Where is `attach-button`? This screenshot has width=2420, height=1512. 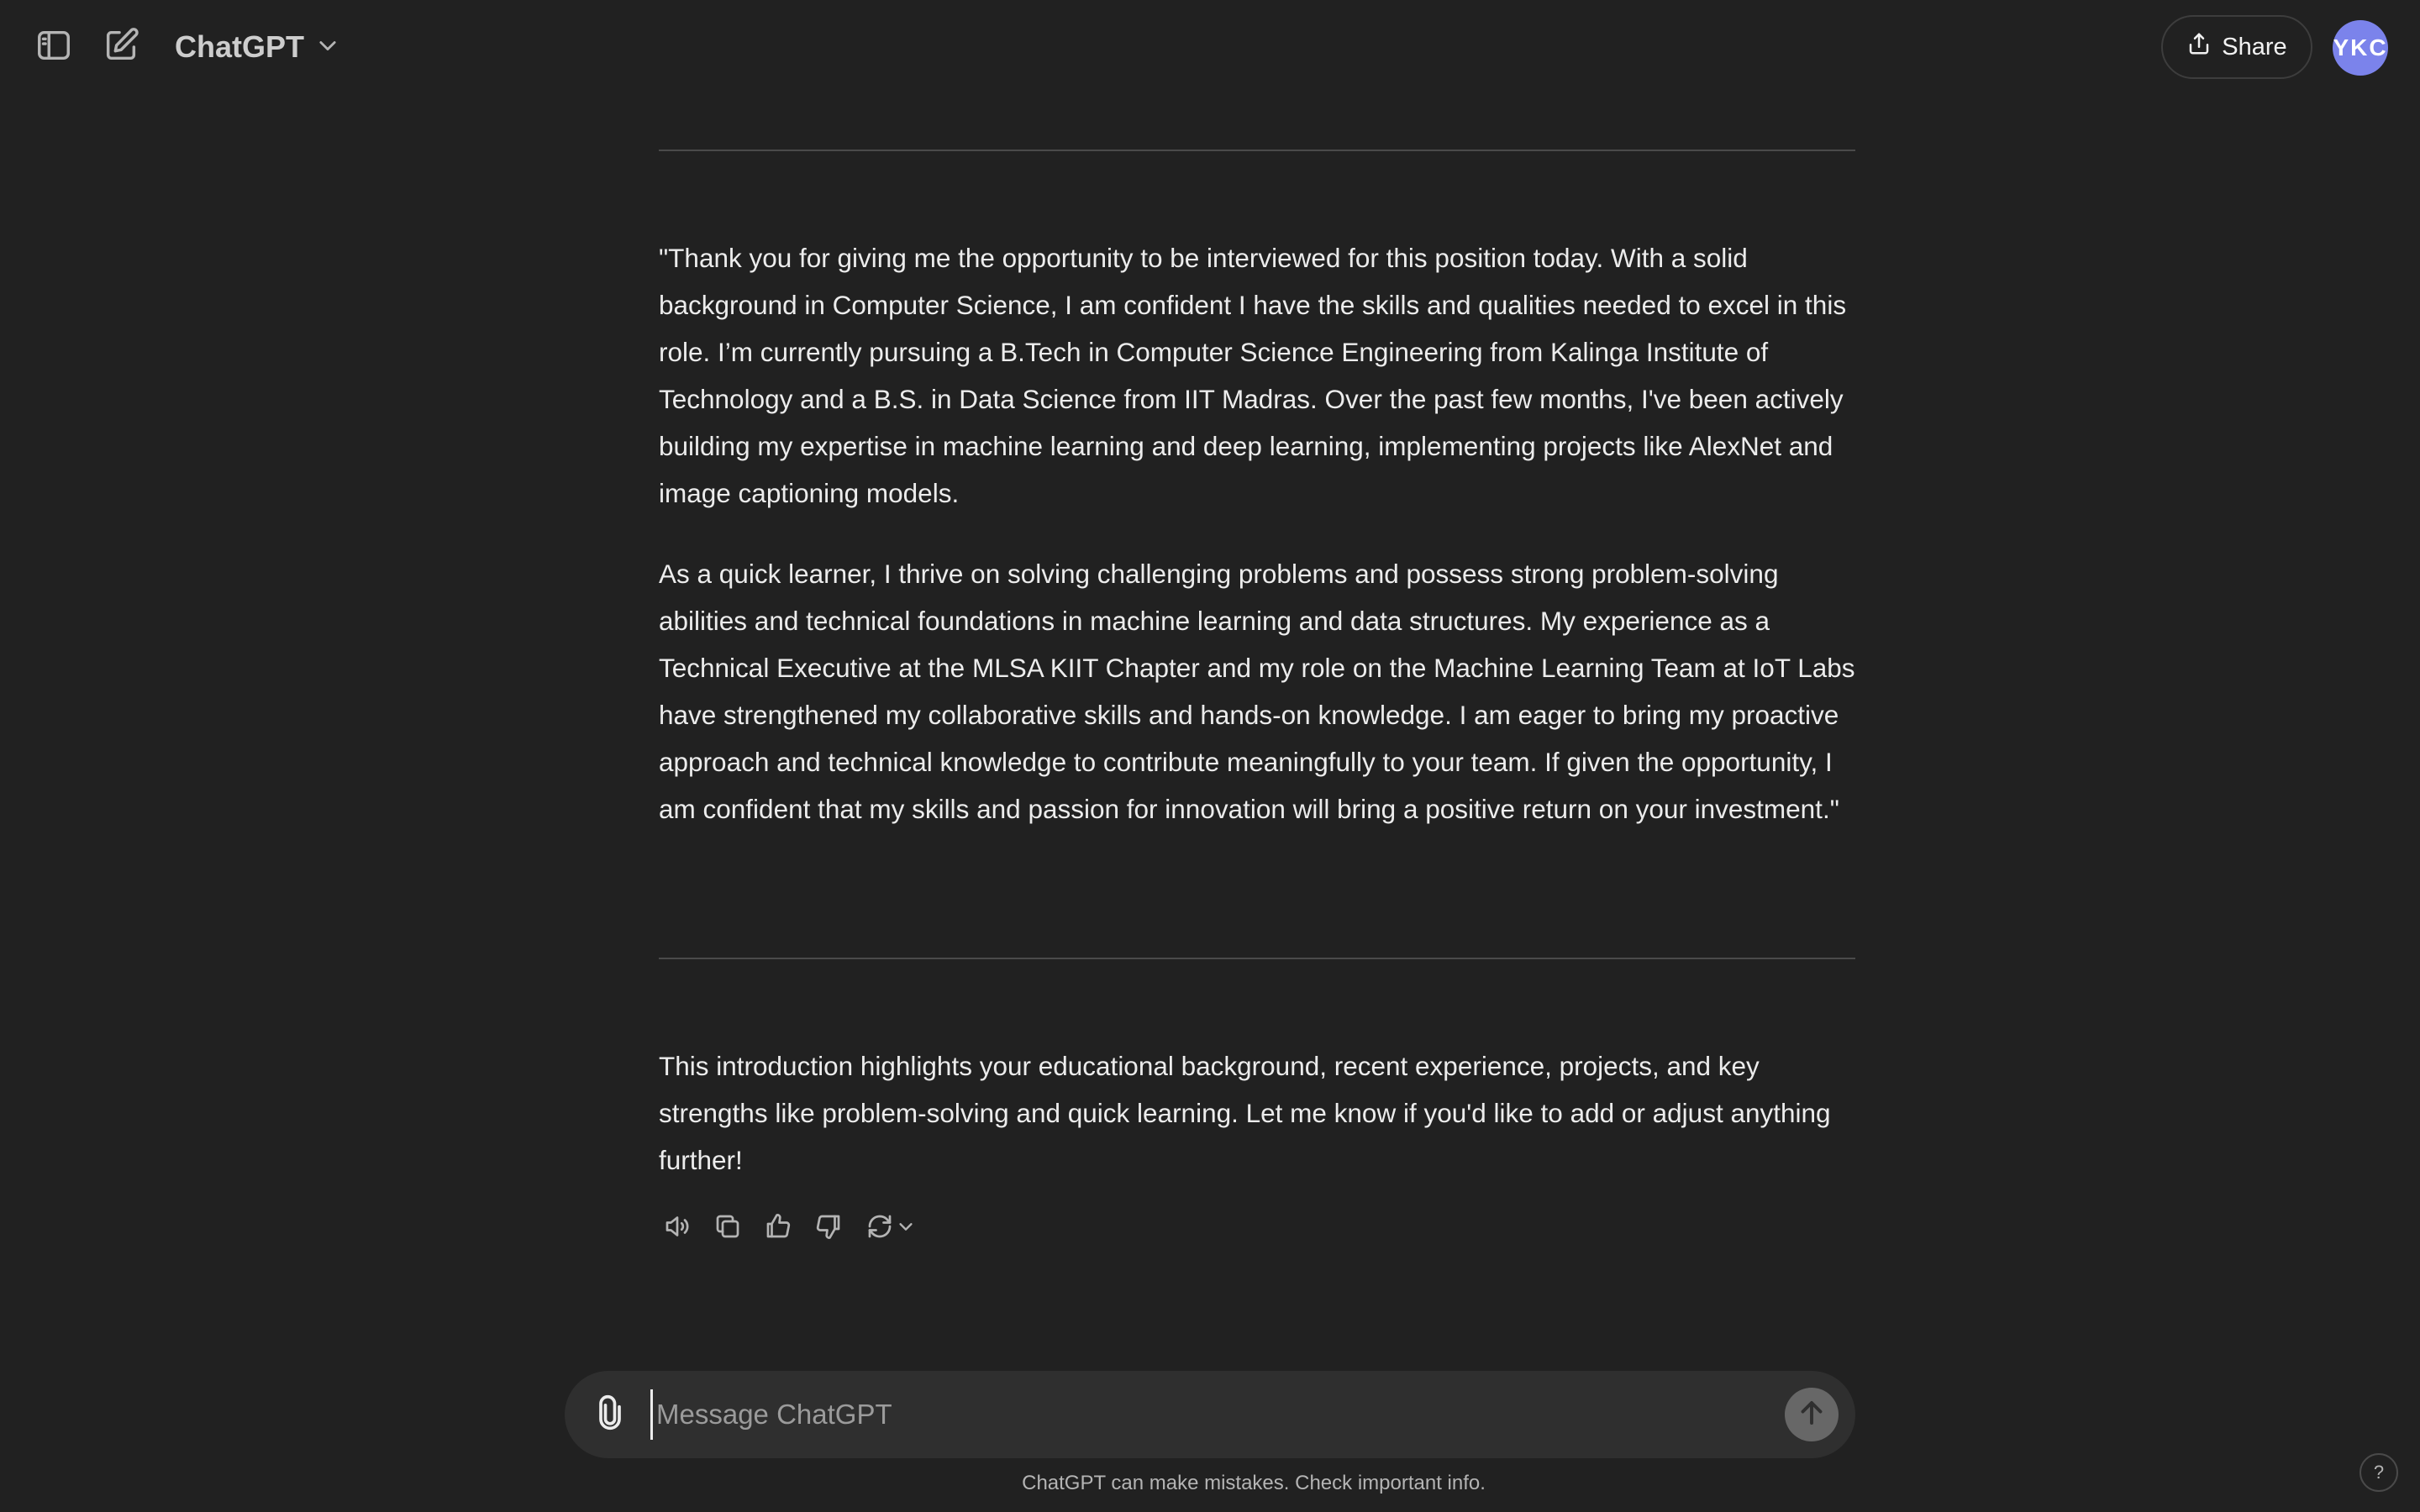
attach-button is located at coordinates (611, 1414).